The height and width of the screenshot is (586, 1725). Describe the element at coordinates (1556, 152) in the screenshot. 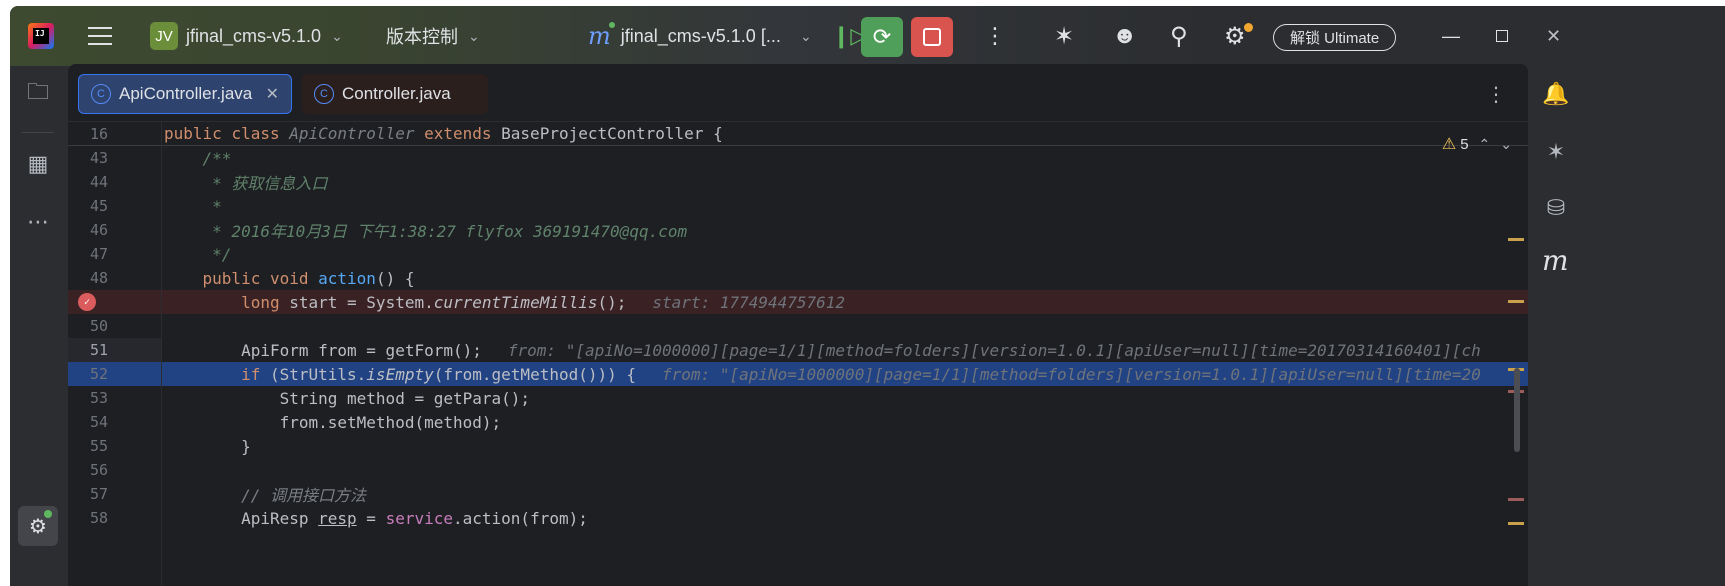

I see `ai-chat-button: ✶` at that location.